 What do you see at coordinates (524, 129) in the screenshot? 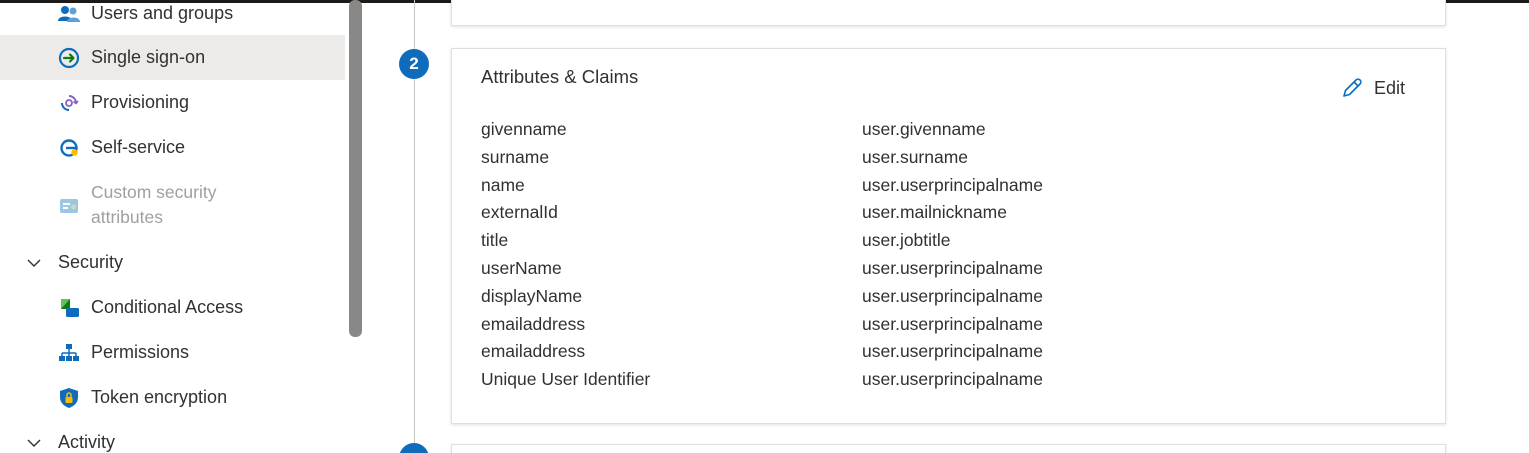
I see `claim-name: givenname` at bounding box center [524, 129].